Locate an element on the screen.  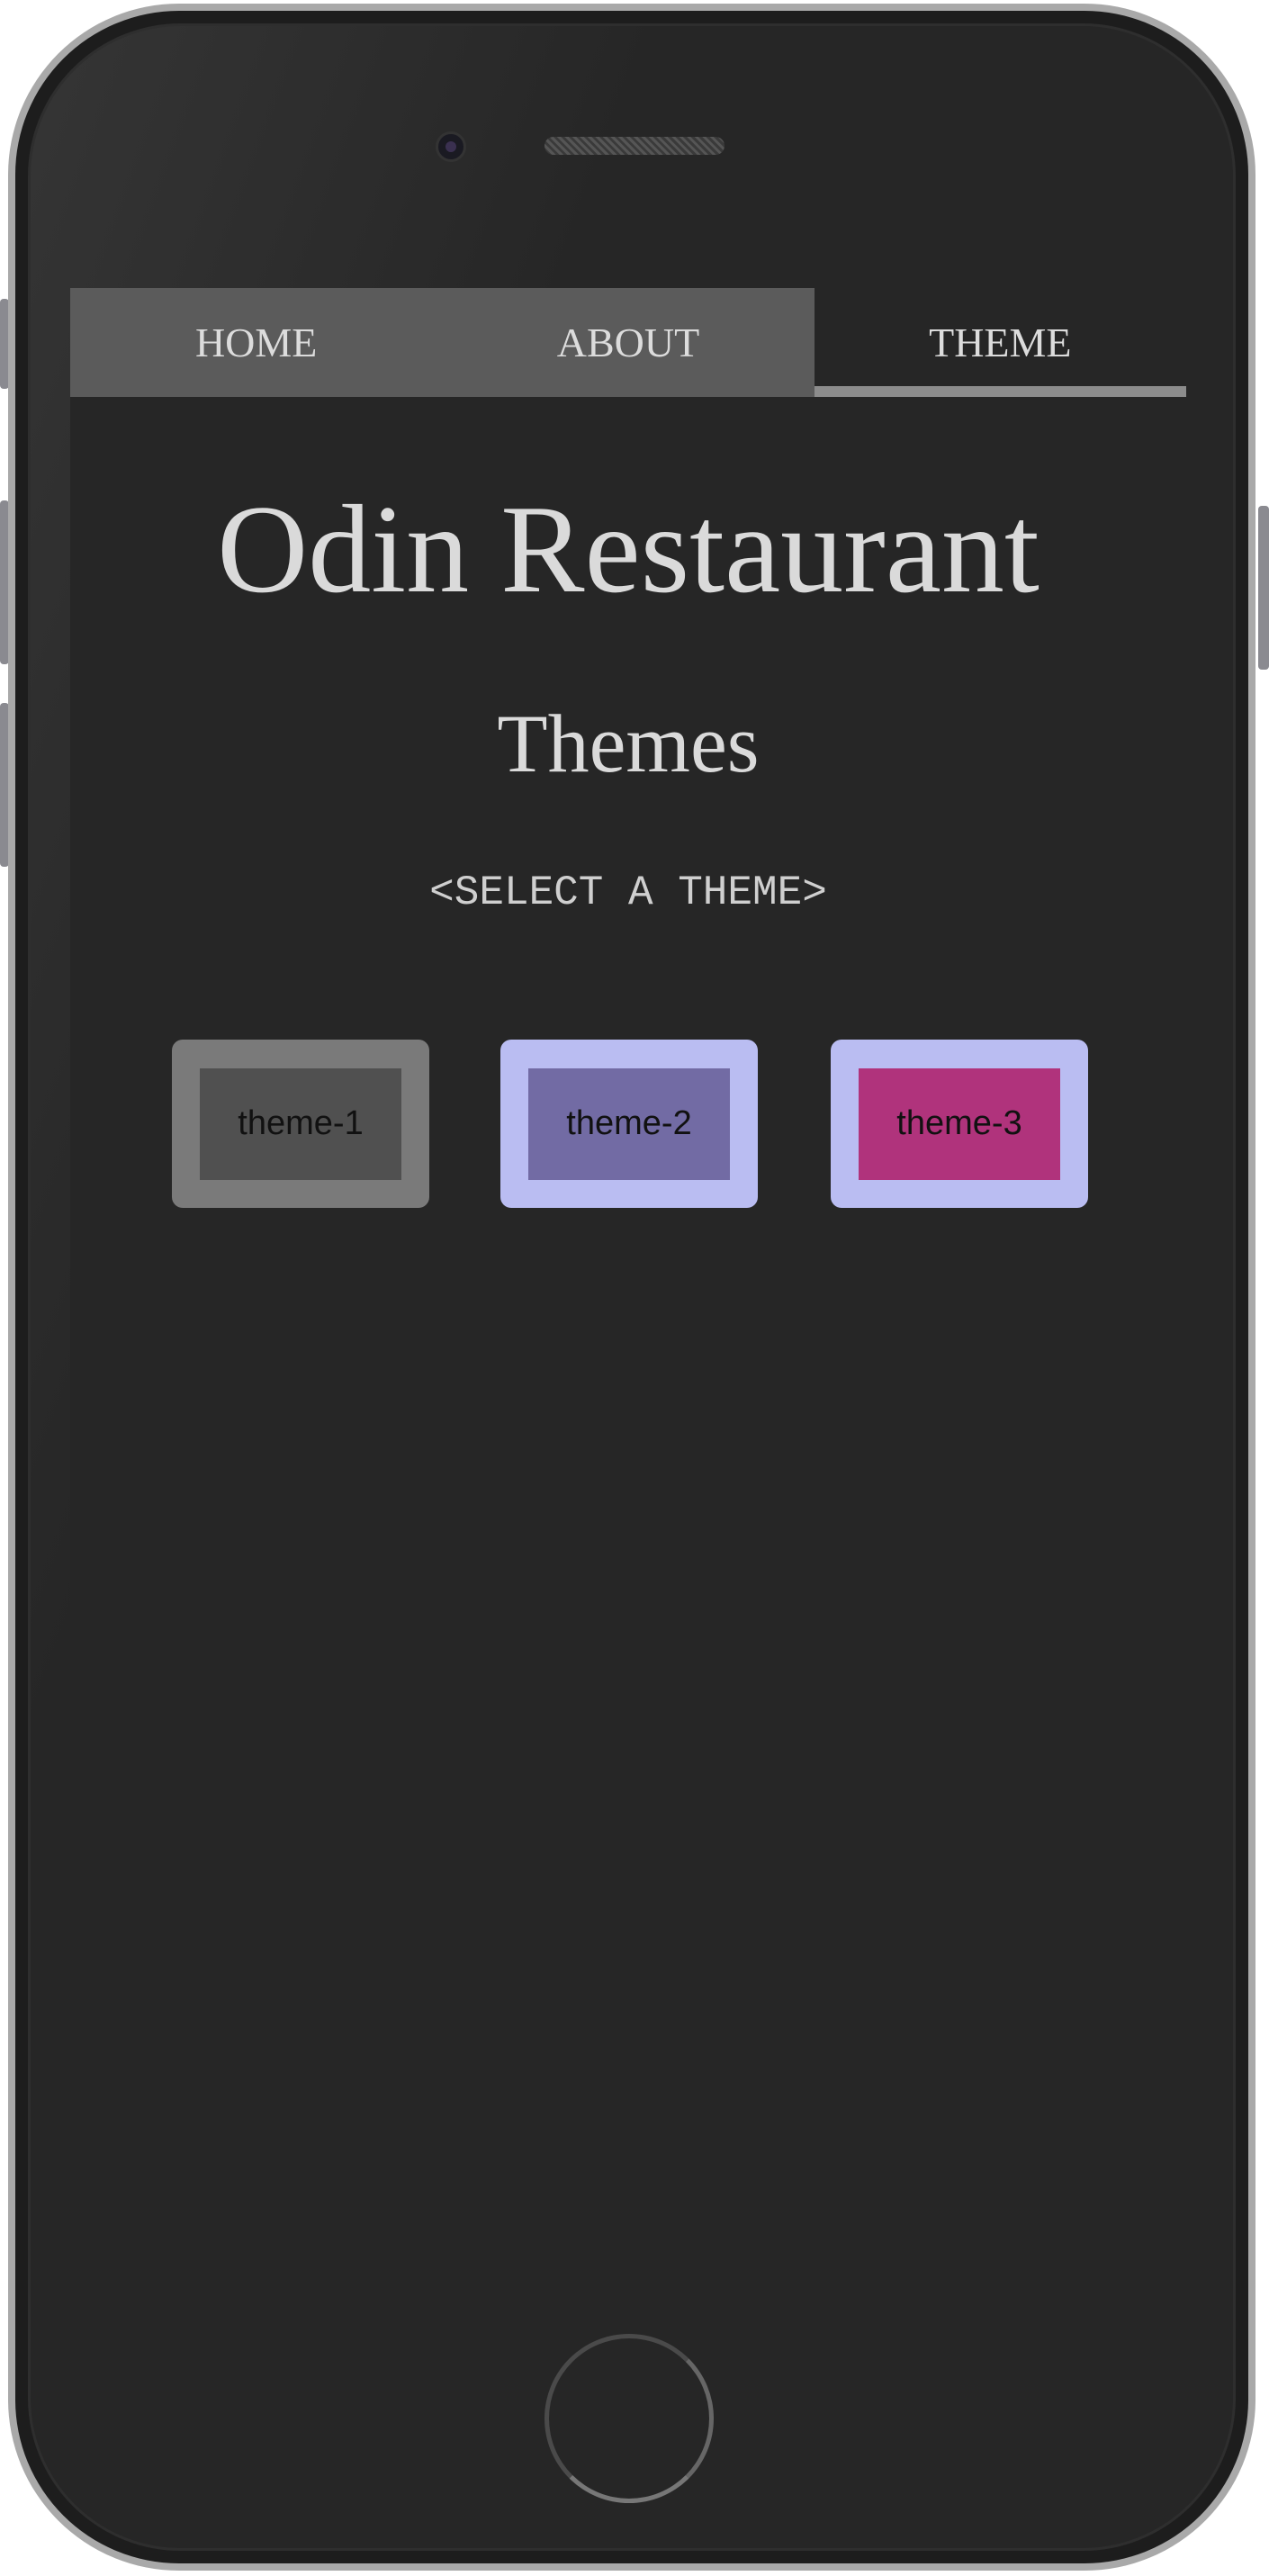
nav-about: ABOUT is located at coordinates (628, 342).